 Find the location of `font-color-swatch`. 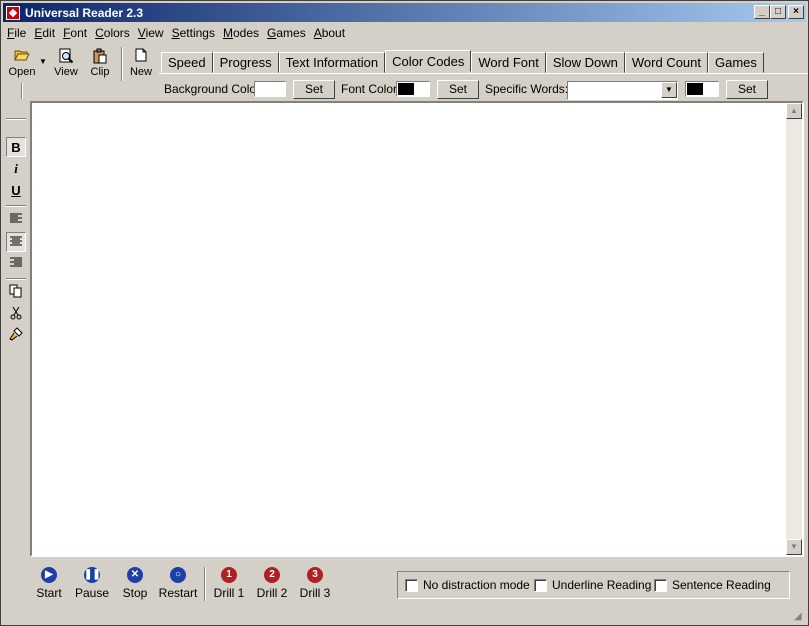

font-color-swatch is located at coordinates (413, 89).